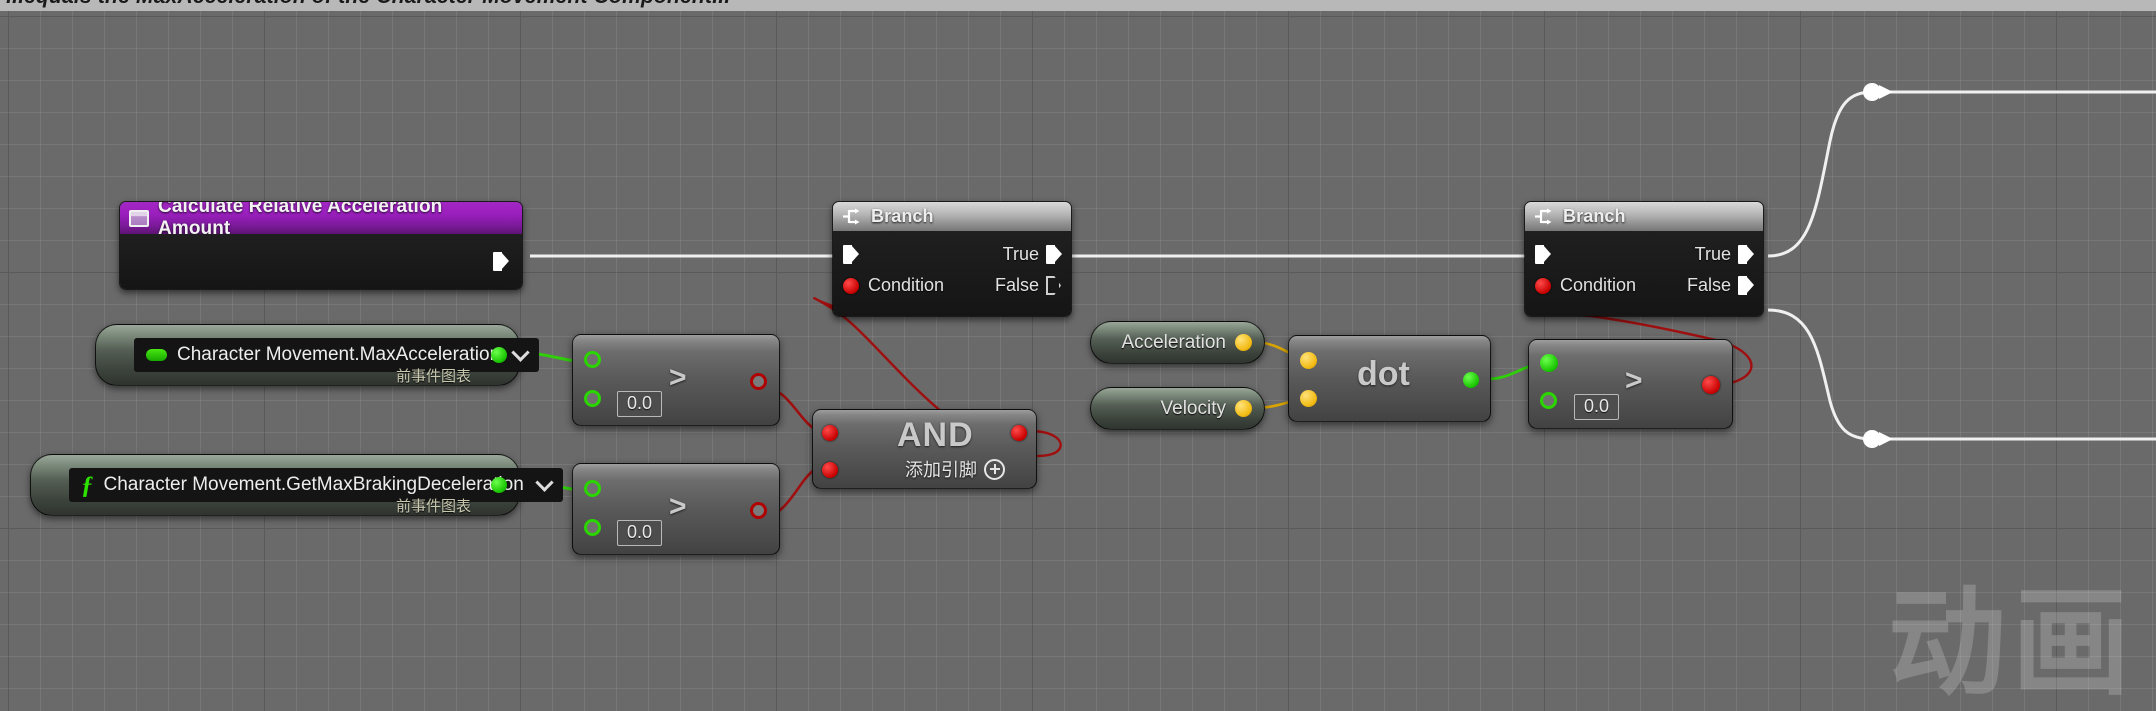 This screenshot has height=711, width=2156. What do you see at coordinates (1872, 92) in the screenshot?
I see `exec-wire-marker-true` at bounding box center [1872, 92].